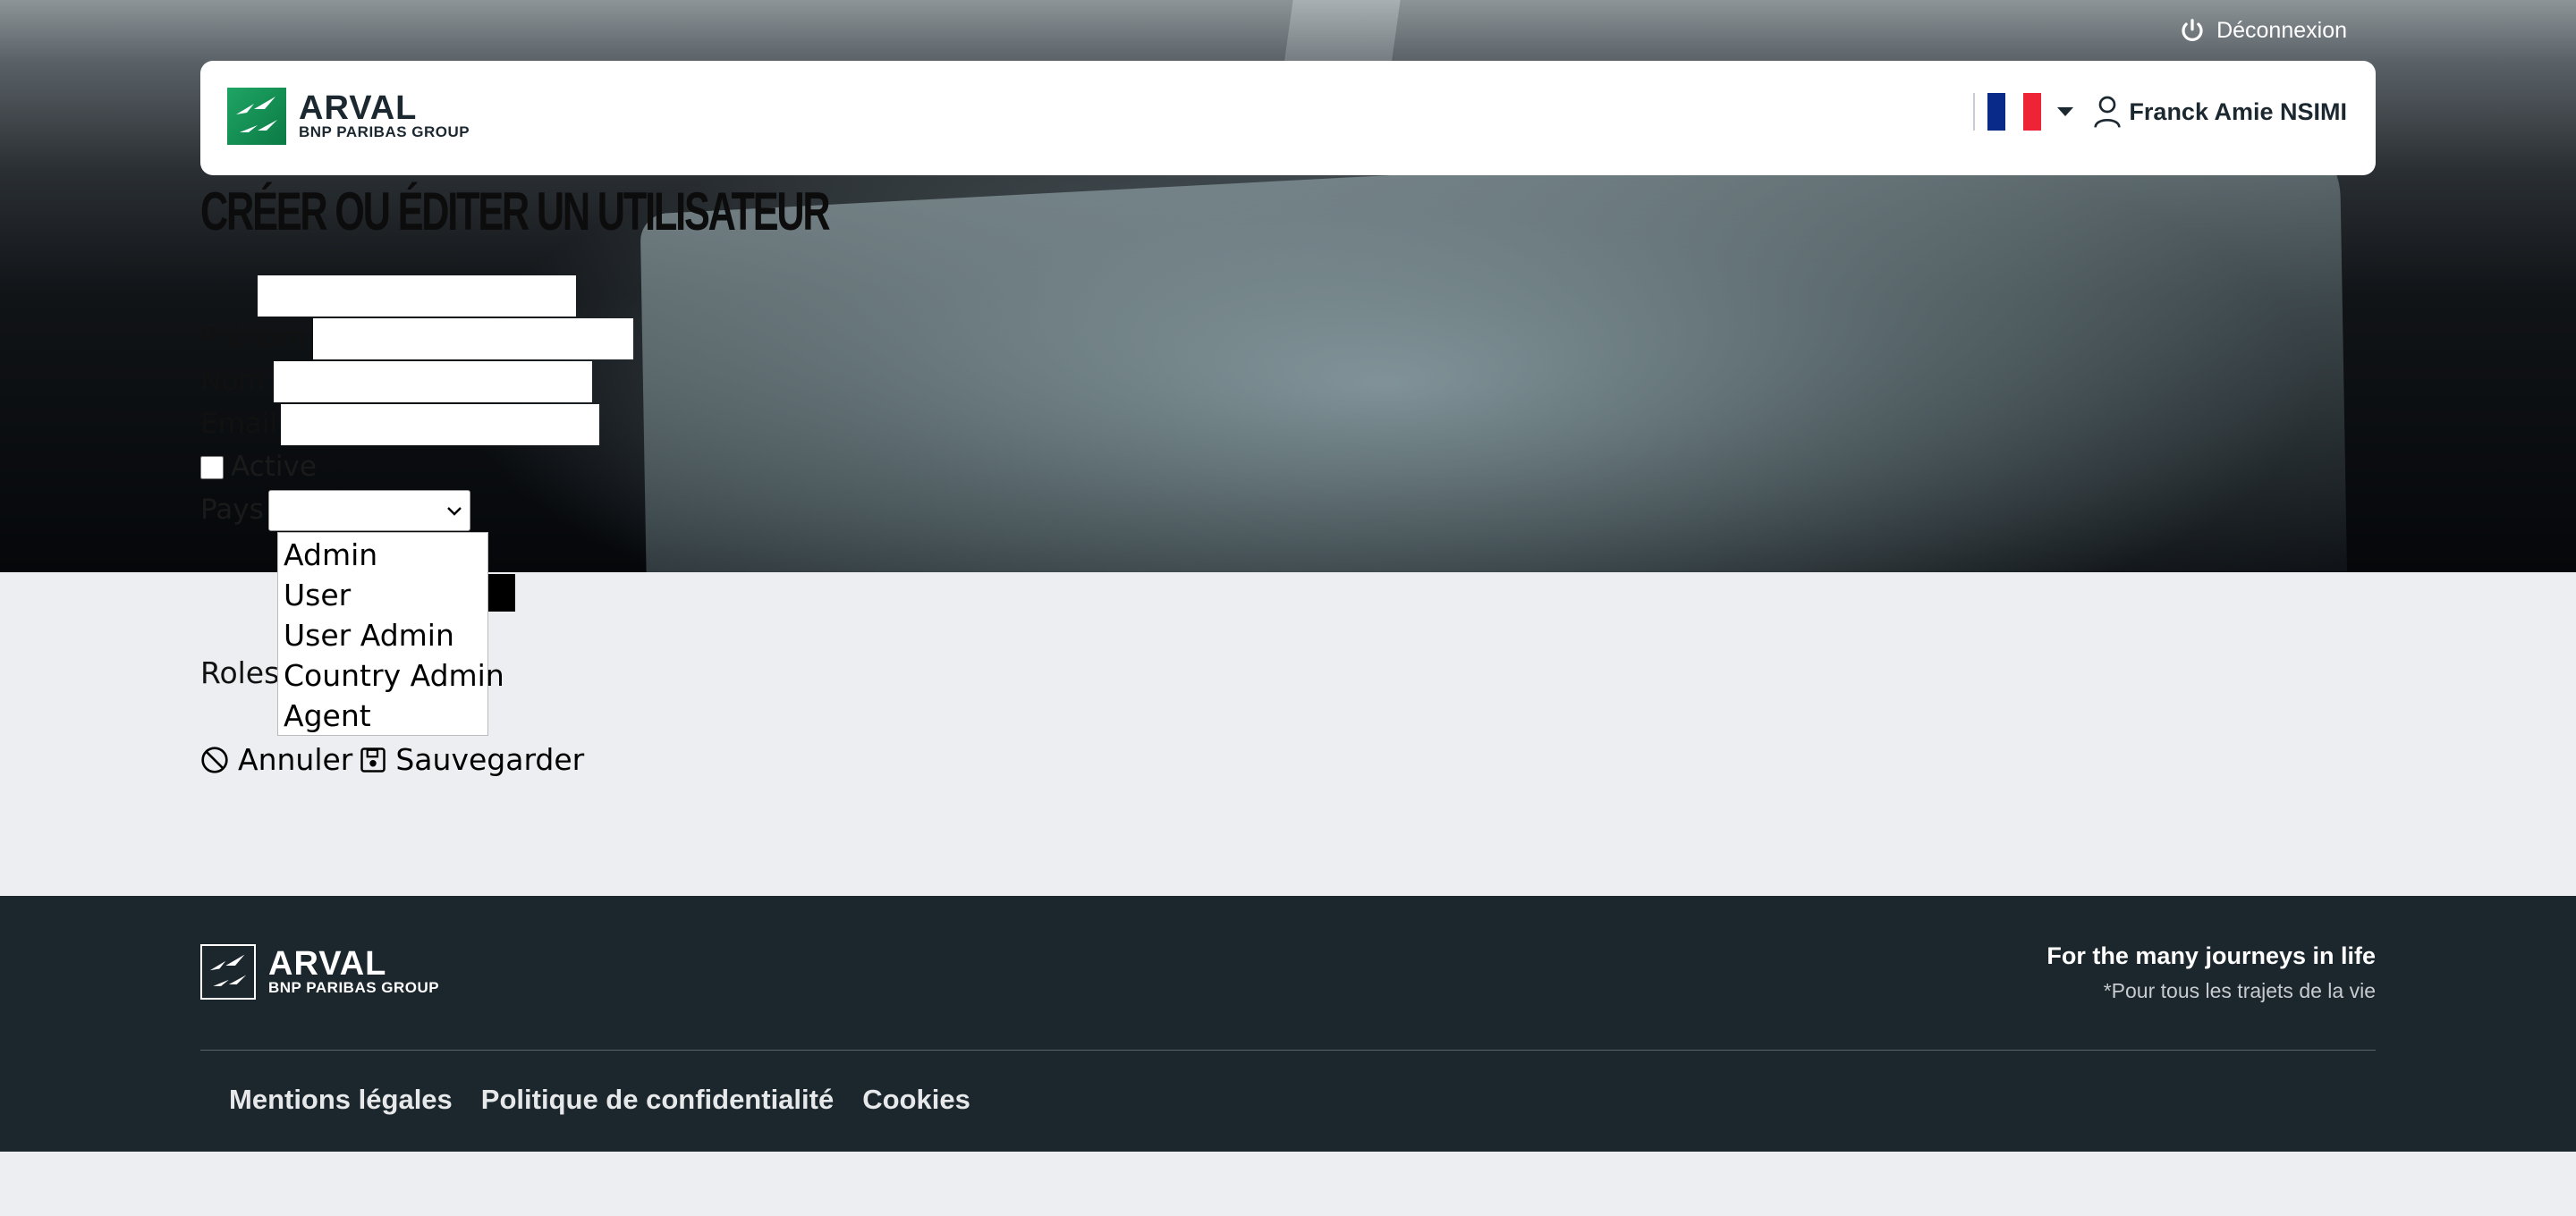 This screenshot has width=2576, height=1216. I want to click on extra-input, so click(417, 296).